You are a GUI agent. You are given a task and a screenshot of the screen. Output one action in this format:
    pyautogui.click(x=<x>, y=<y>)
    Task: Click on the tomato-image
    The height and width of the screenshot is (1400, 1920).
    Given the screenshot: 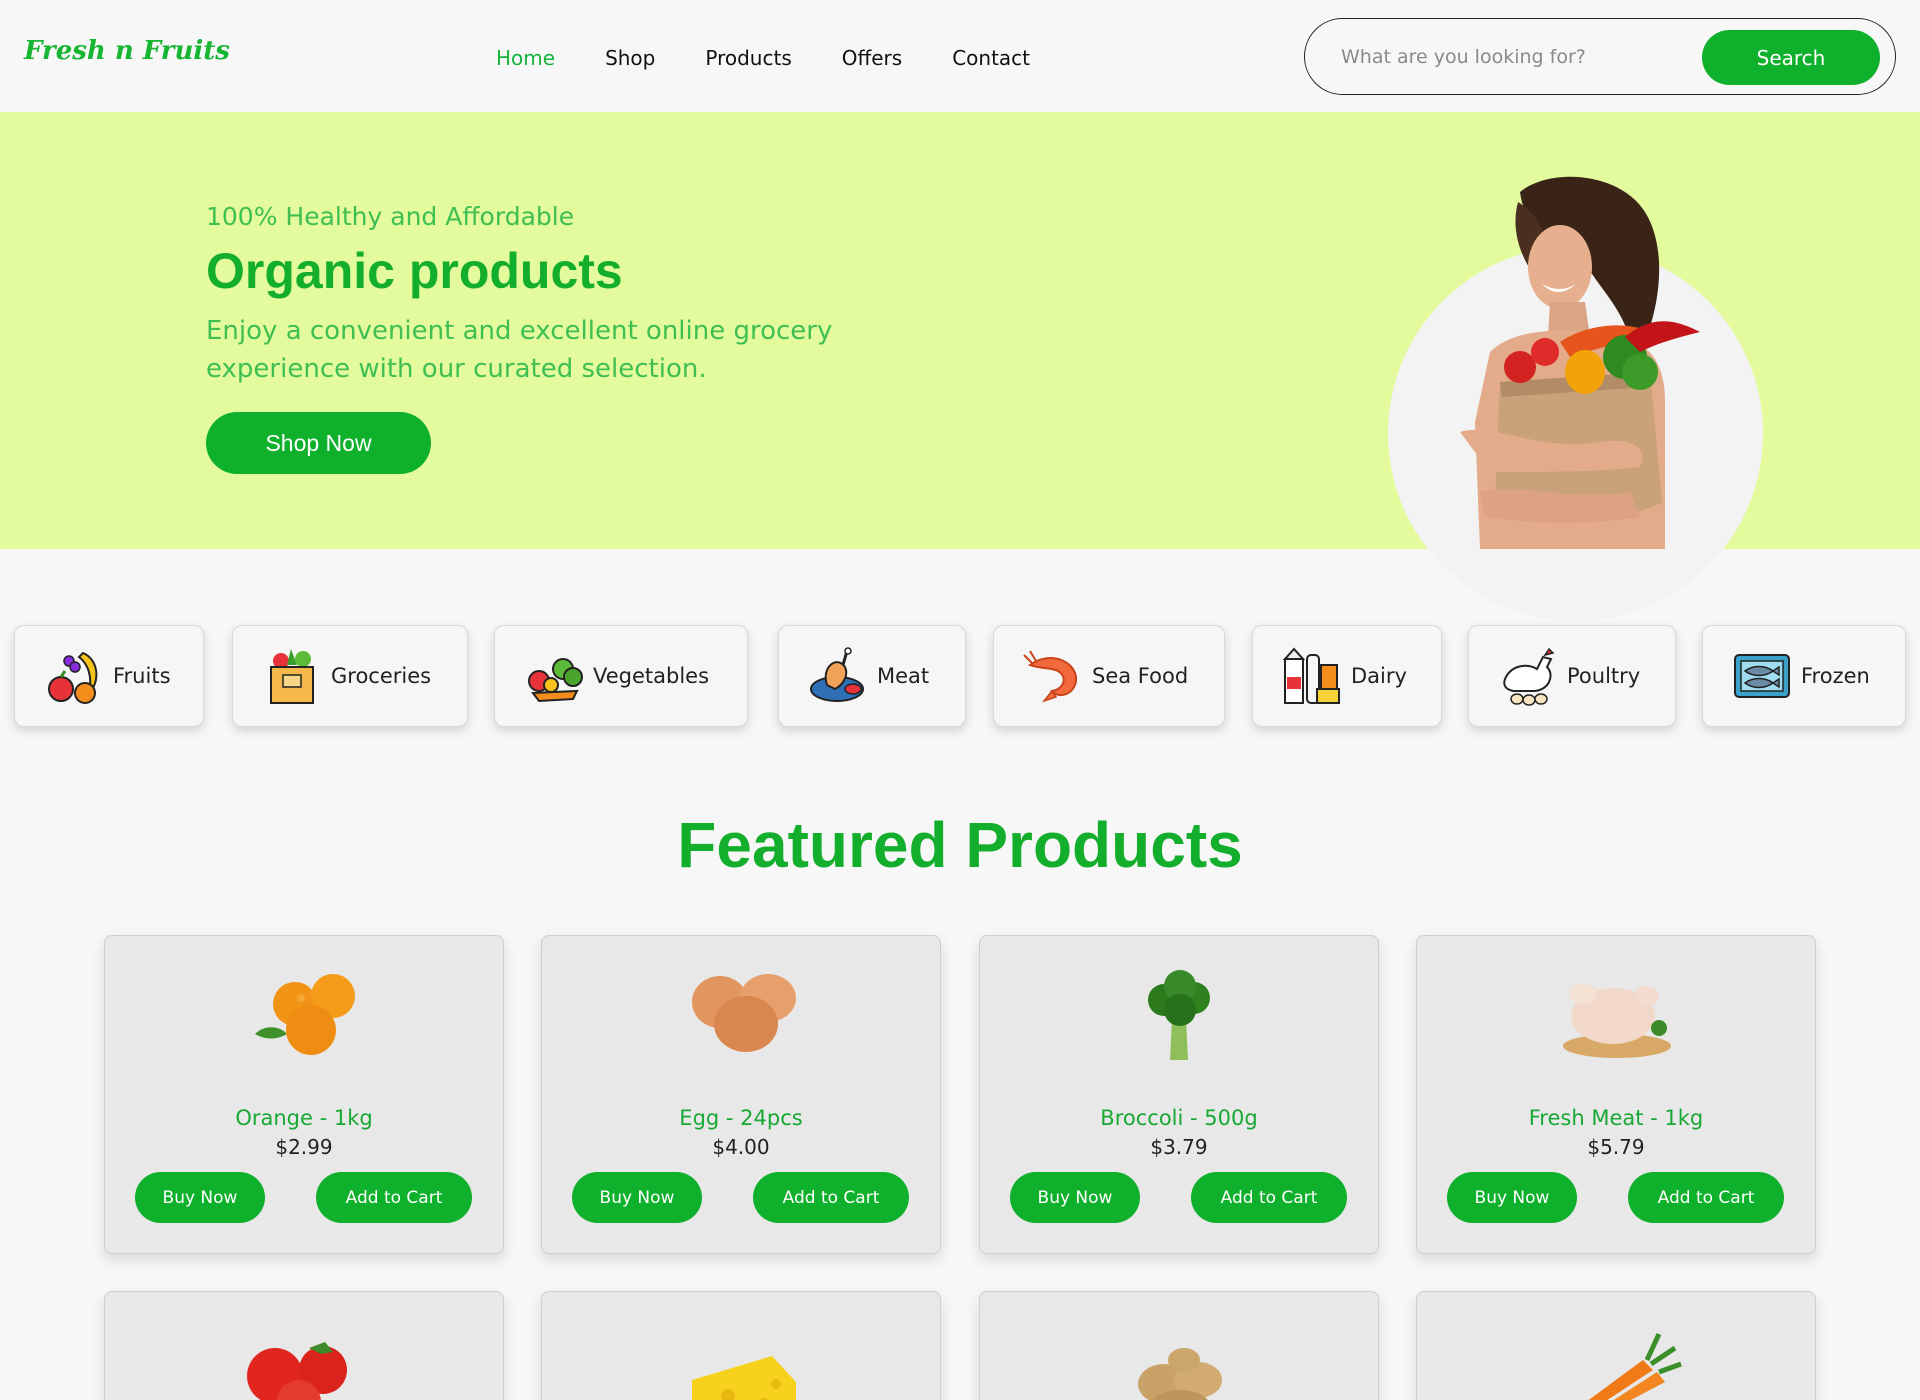 What is the action you would take?
    pyautogui.click(x=297, y=1371)
    